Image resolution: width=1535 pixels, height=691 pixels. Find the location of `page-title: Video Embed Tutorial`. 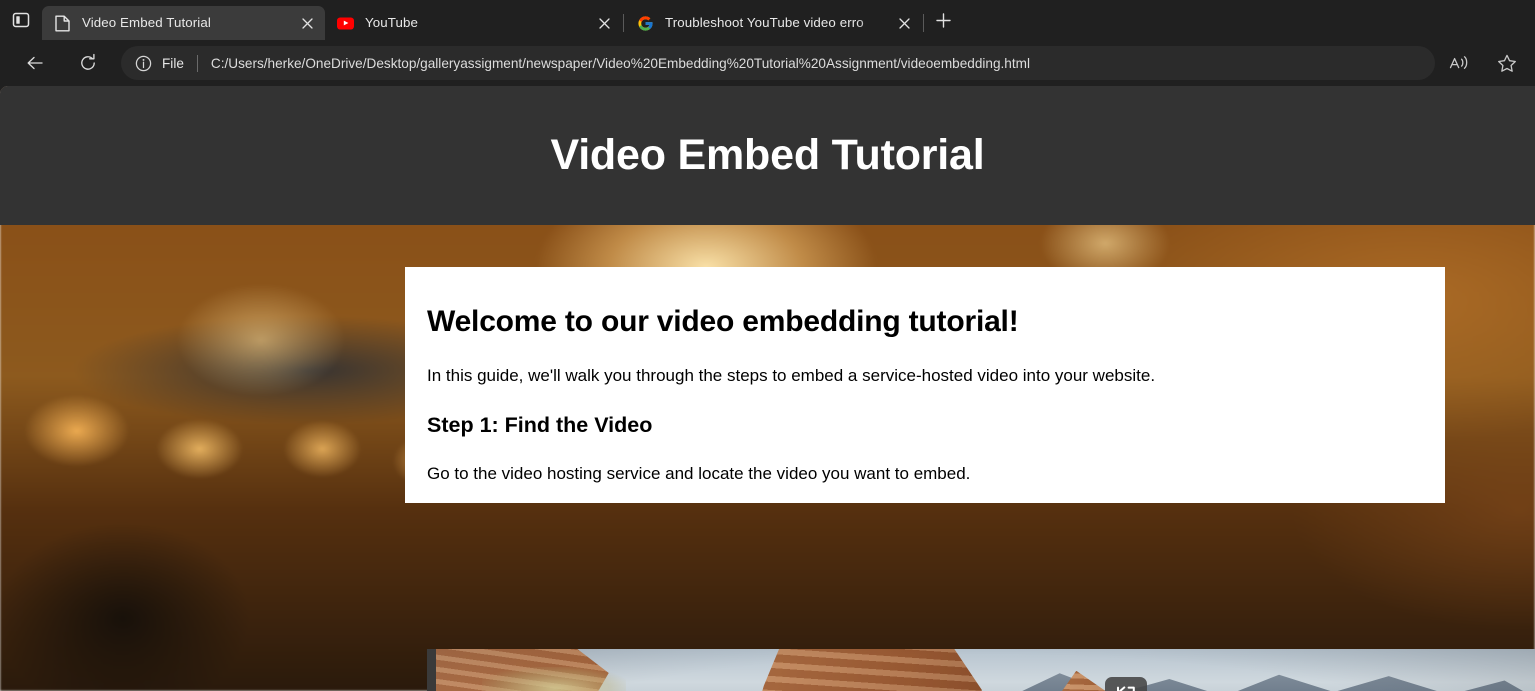

page-title: Video Embed Tutorial is located at coordinates (767, 155).